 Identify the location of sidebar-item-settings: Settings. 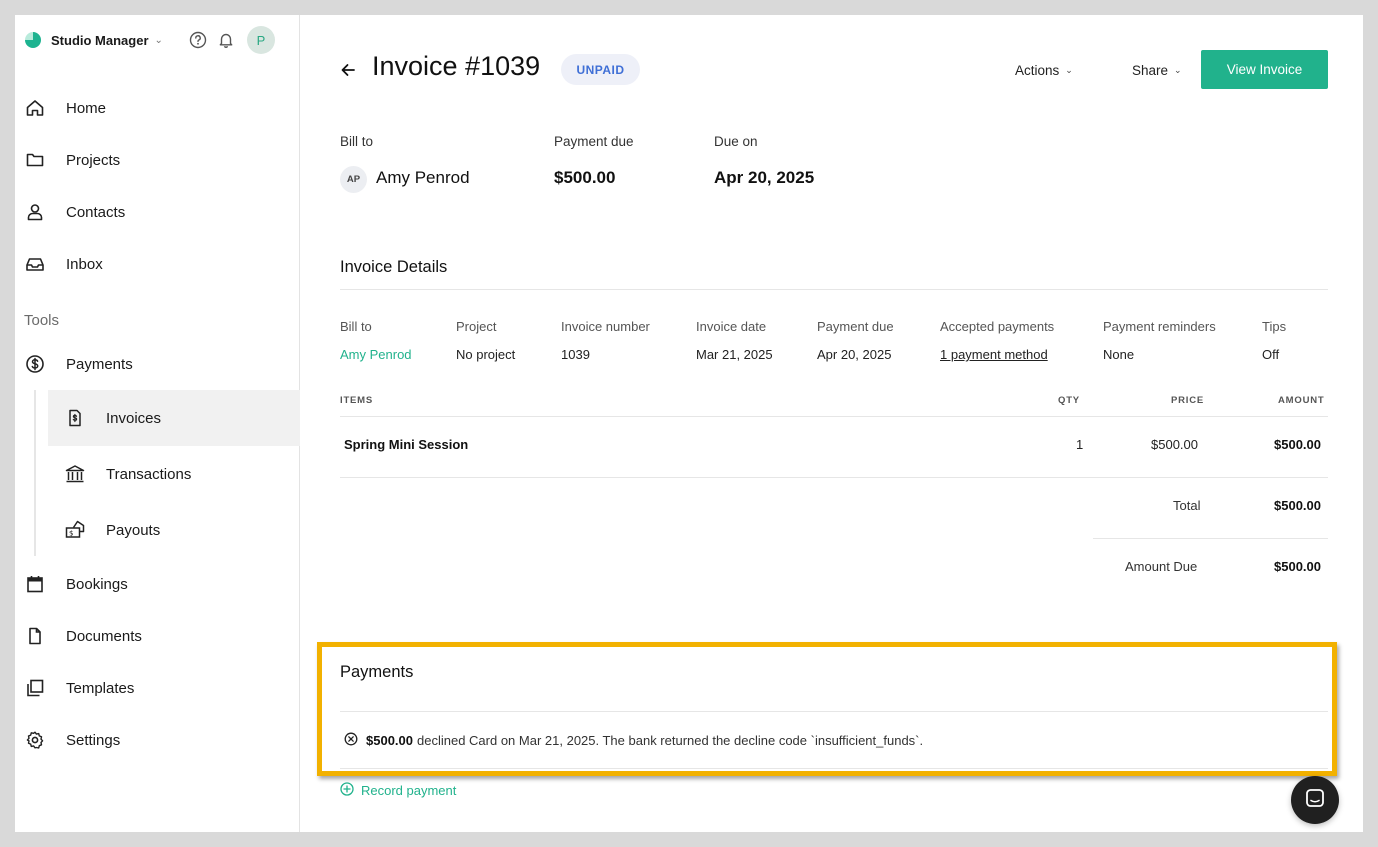
(157, 740).